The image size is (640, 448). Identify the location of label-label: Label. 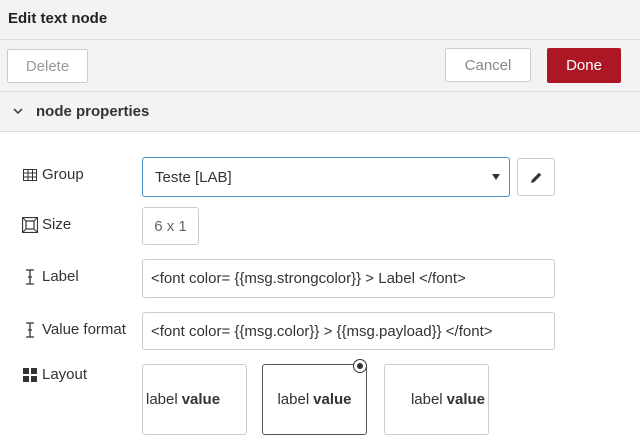
(60, 276).